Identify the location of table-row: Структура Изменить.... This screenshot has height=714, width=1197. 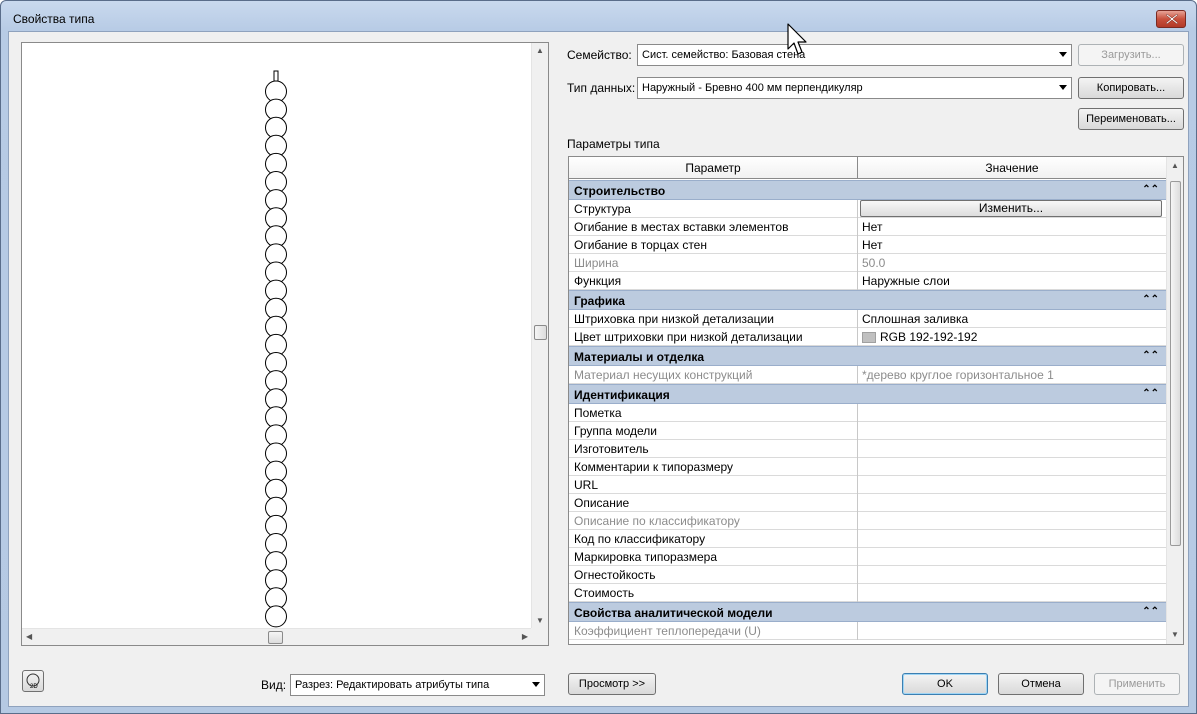
(867, 209).